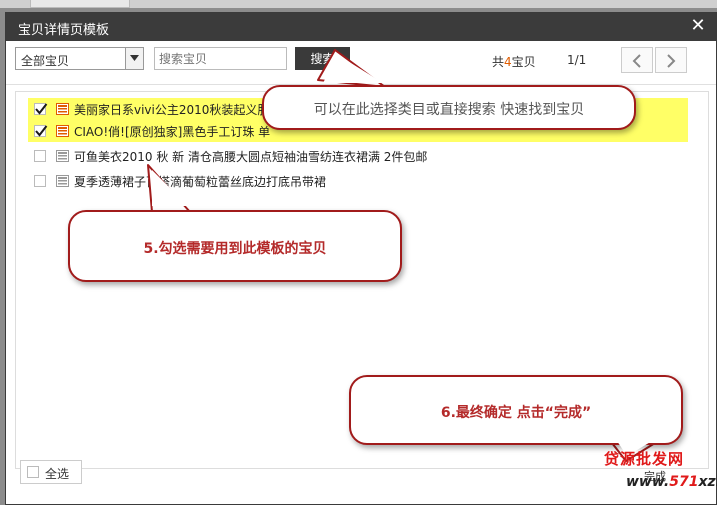 The image size is (717, 505). What do you see at coordinates (655, 476) in the screenshot?
I see `done-button-label: 完成` at bounding box center [655, 476].